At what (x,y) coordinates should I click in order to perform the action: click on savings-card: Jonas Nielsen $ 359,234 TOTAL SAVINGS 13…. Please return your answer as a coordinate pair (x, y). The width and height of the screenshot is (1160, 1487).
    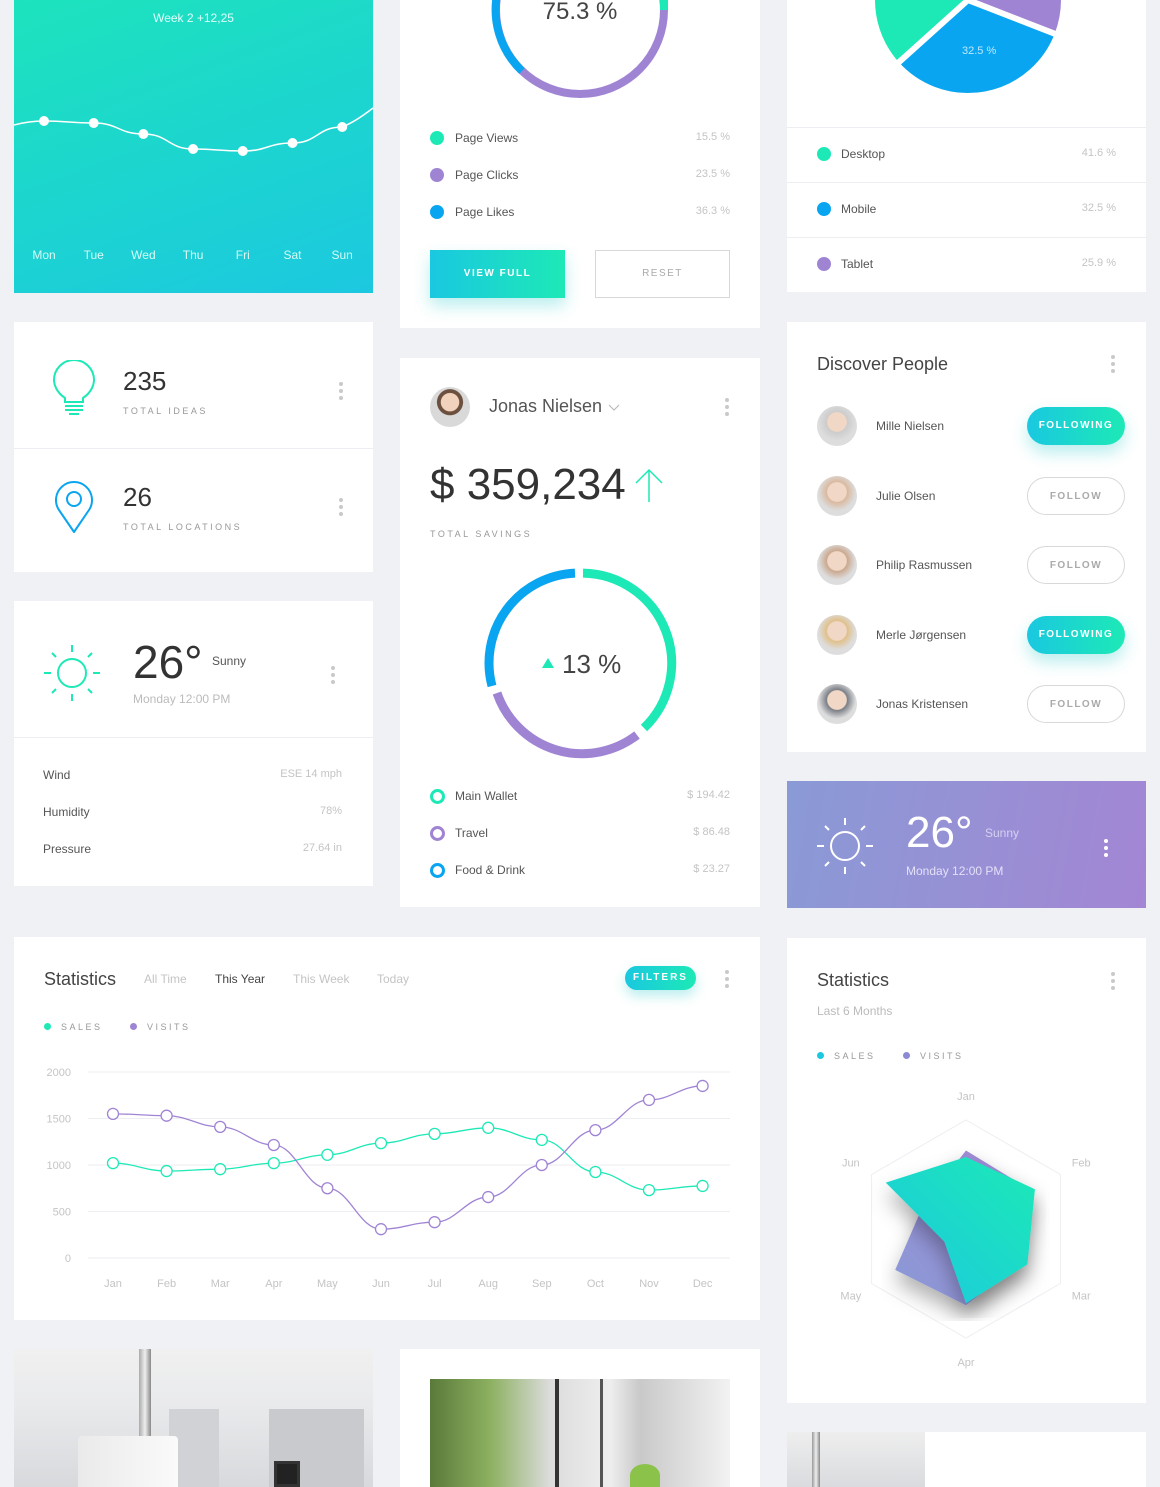
    Looking at the image, I should click on (580, 632).